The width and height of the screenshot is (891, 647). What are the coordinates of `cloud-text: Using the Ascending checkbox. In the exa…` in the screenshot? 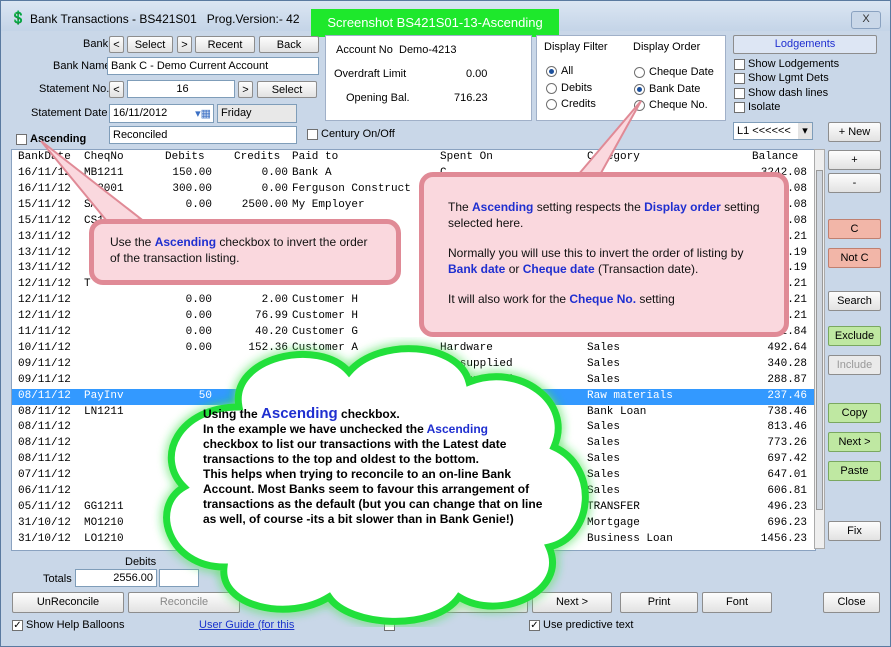 It's located at (373, 465).